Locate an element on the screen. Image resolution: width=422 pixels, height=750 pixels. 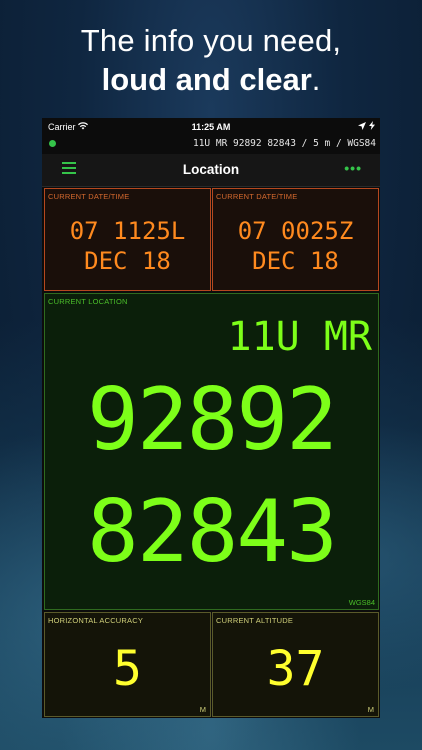
headline-bold-text: loud and clear is located at coordinates (206, 79).